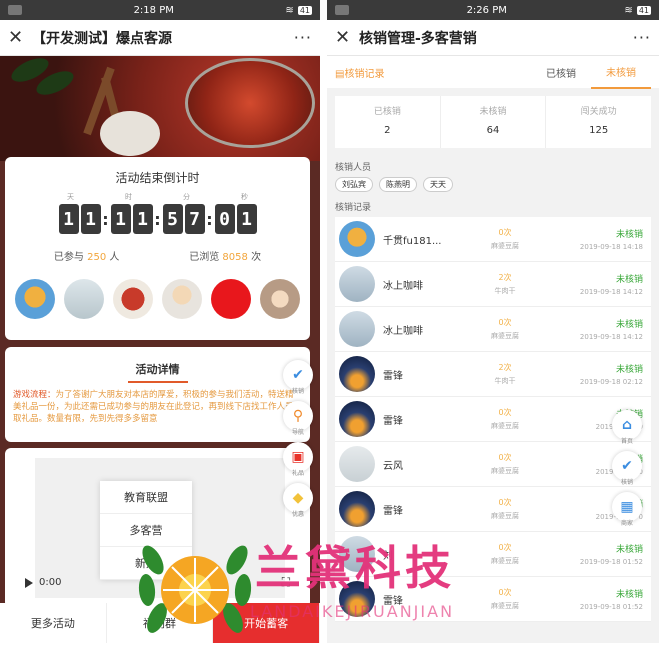 This screenshot has width=659, height=647. What do you see at coordinates (50, 582) in the screenshot?
I see `video-time: 0:00` at bounding box center [50, 582].